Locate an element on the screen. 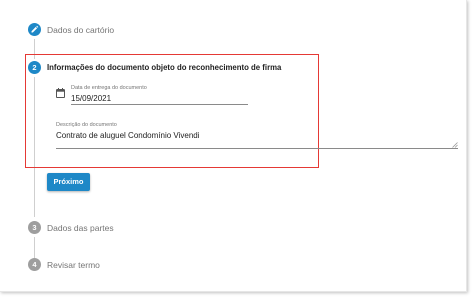 This screenshot has height=297, width=474. resize-handle-icon is located at coordinates (455, 145).